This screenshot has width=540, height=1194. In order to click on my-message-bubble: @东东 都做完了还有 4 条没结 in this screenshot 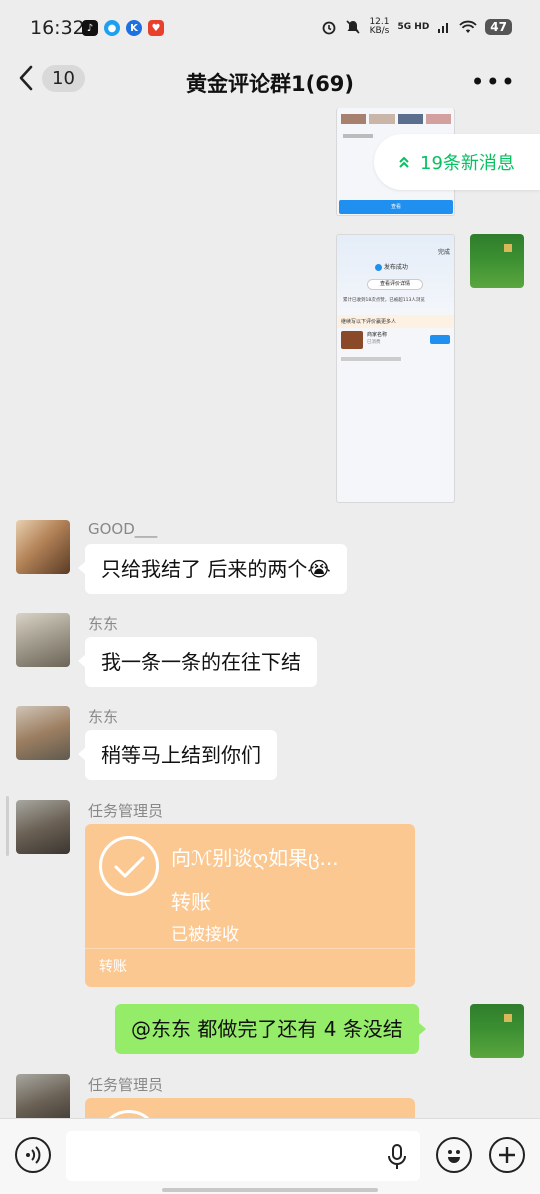, I will do `click(270, 1029)`.